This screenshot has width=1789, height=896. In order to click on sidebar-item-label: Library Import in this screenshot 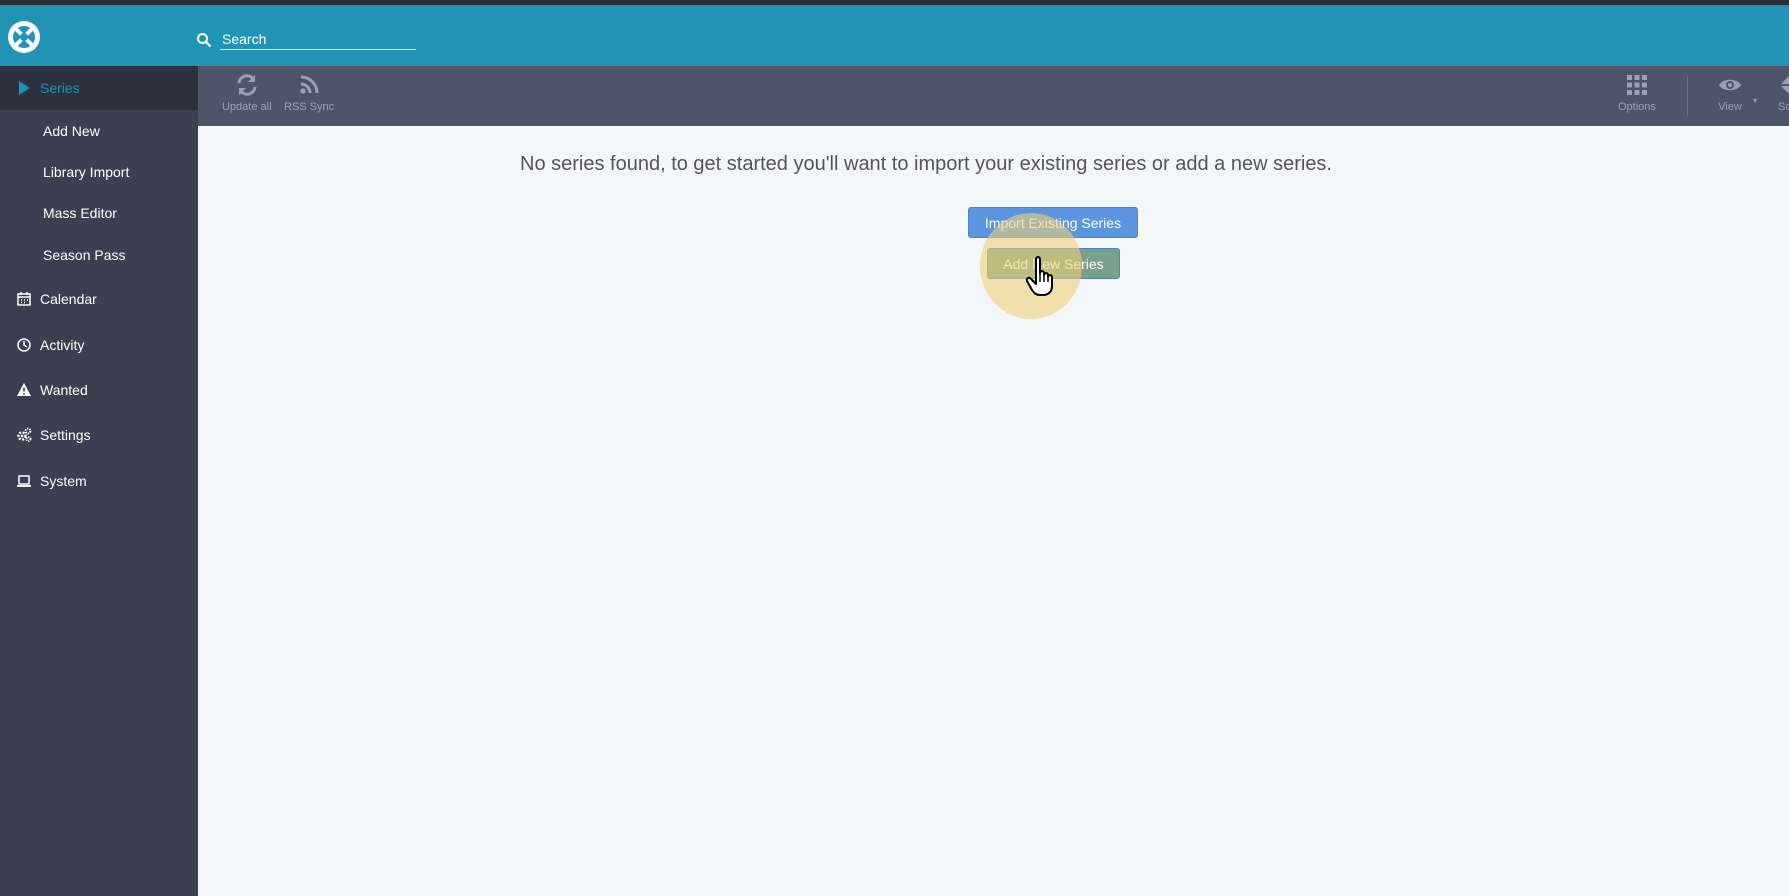, I will do `click(86, 172)`.